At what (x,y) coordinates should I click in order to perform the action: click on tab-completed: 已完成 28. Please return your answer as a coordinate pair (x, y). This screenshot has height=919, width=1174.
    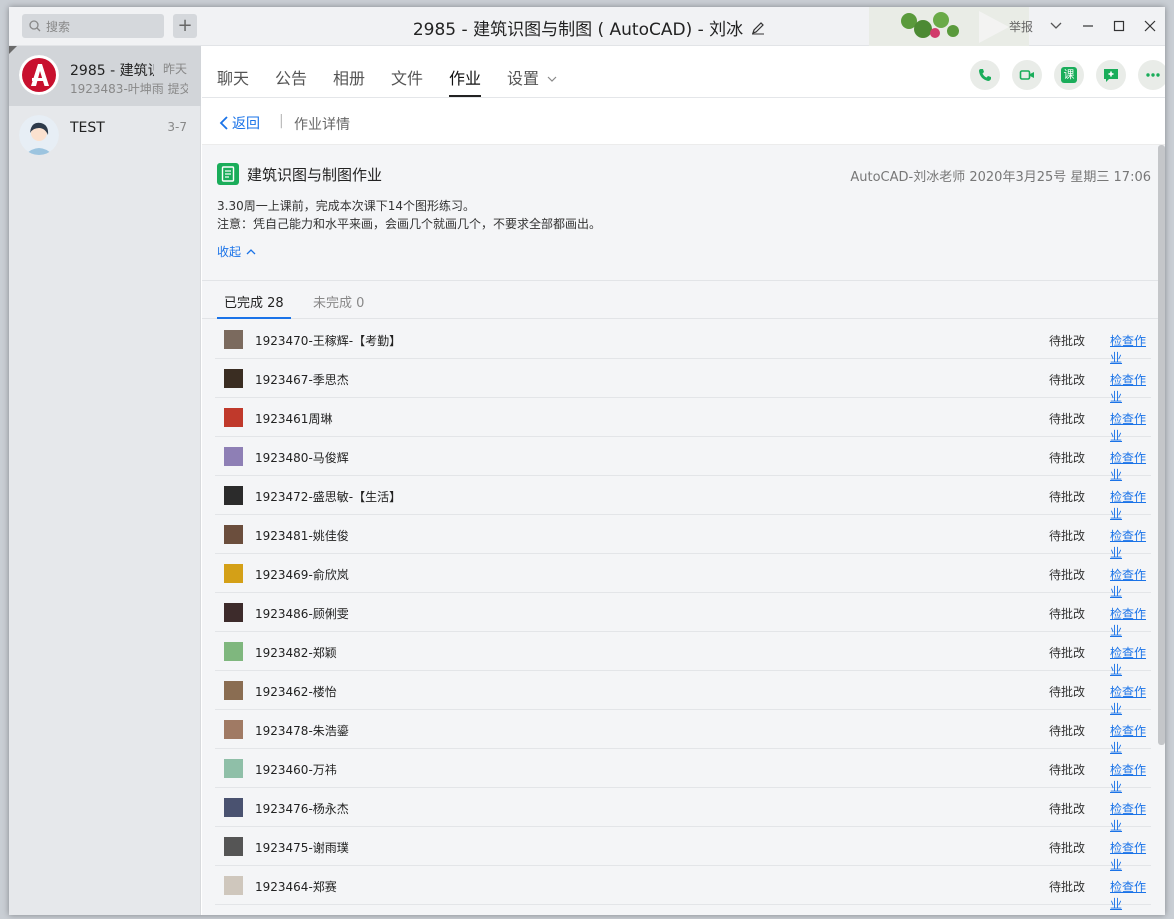
    Looking at the image, I should click on (254, 305).